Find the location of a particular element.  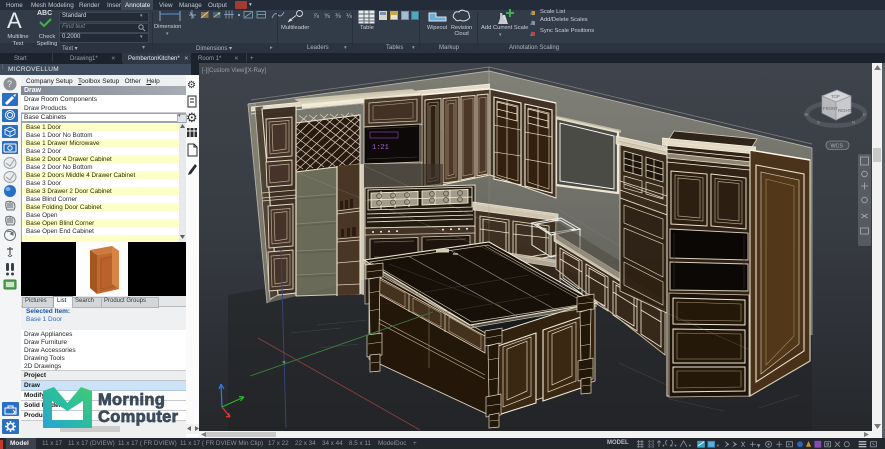

svg-text: ⅜ is located at coordinates (338, 16).